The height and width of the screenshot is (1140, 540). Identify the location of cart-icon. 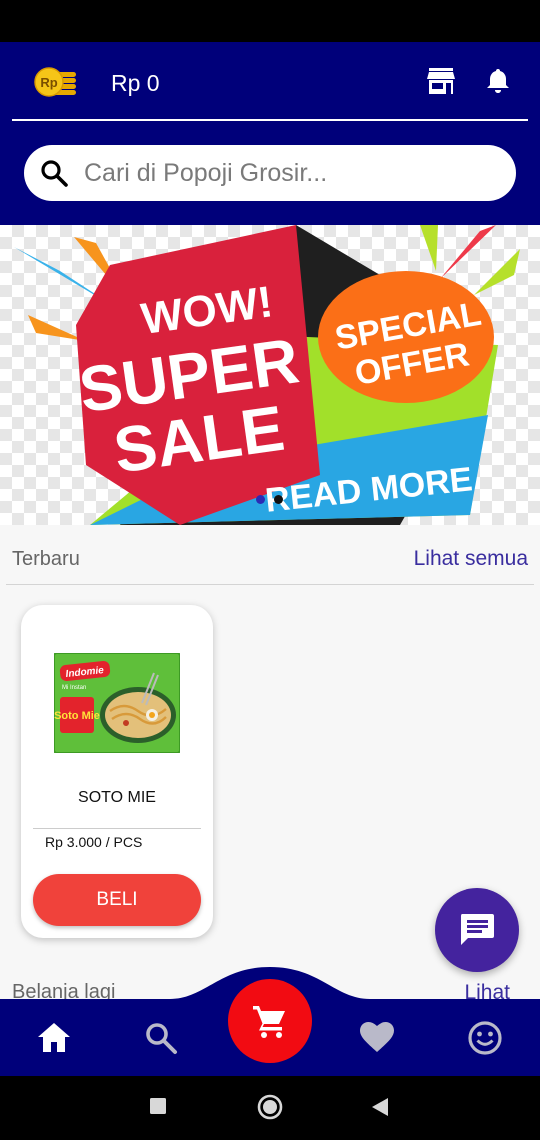
(269, 1022).